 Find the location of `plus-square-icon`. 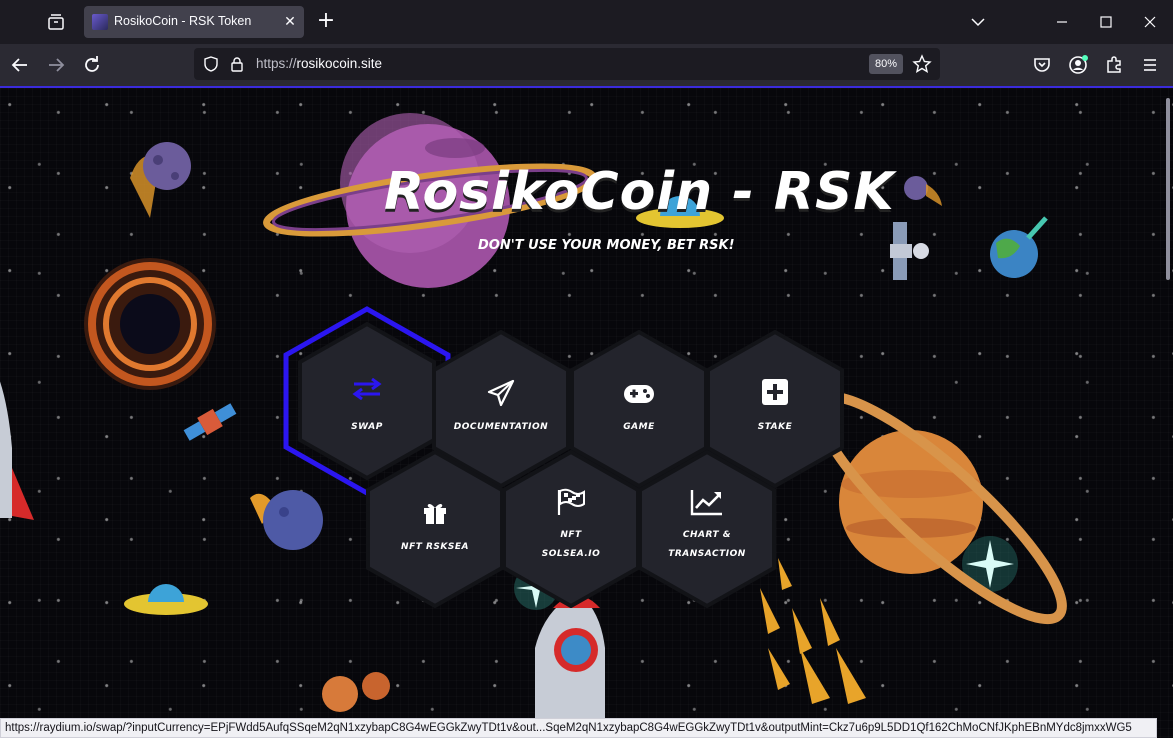

plus-square-icon is located at coordinates (775, 394).